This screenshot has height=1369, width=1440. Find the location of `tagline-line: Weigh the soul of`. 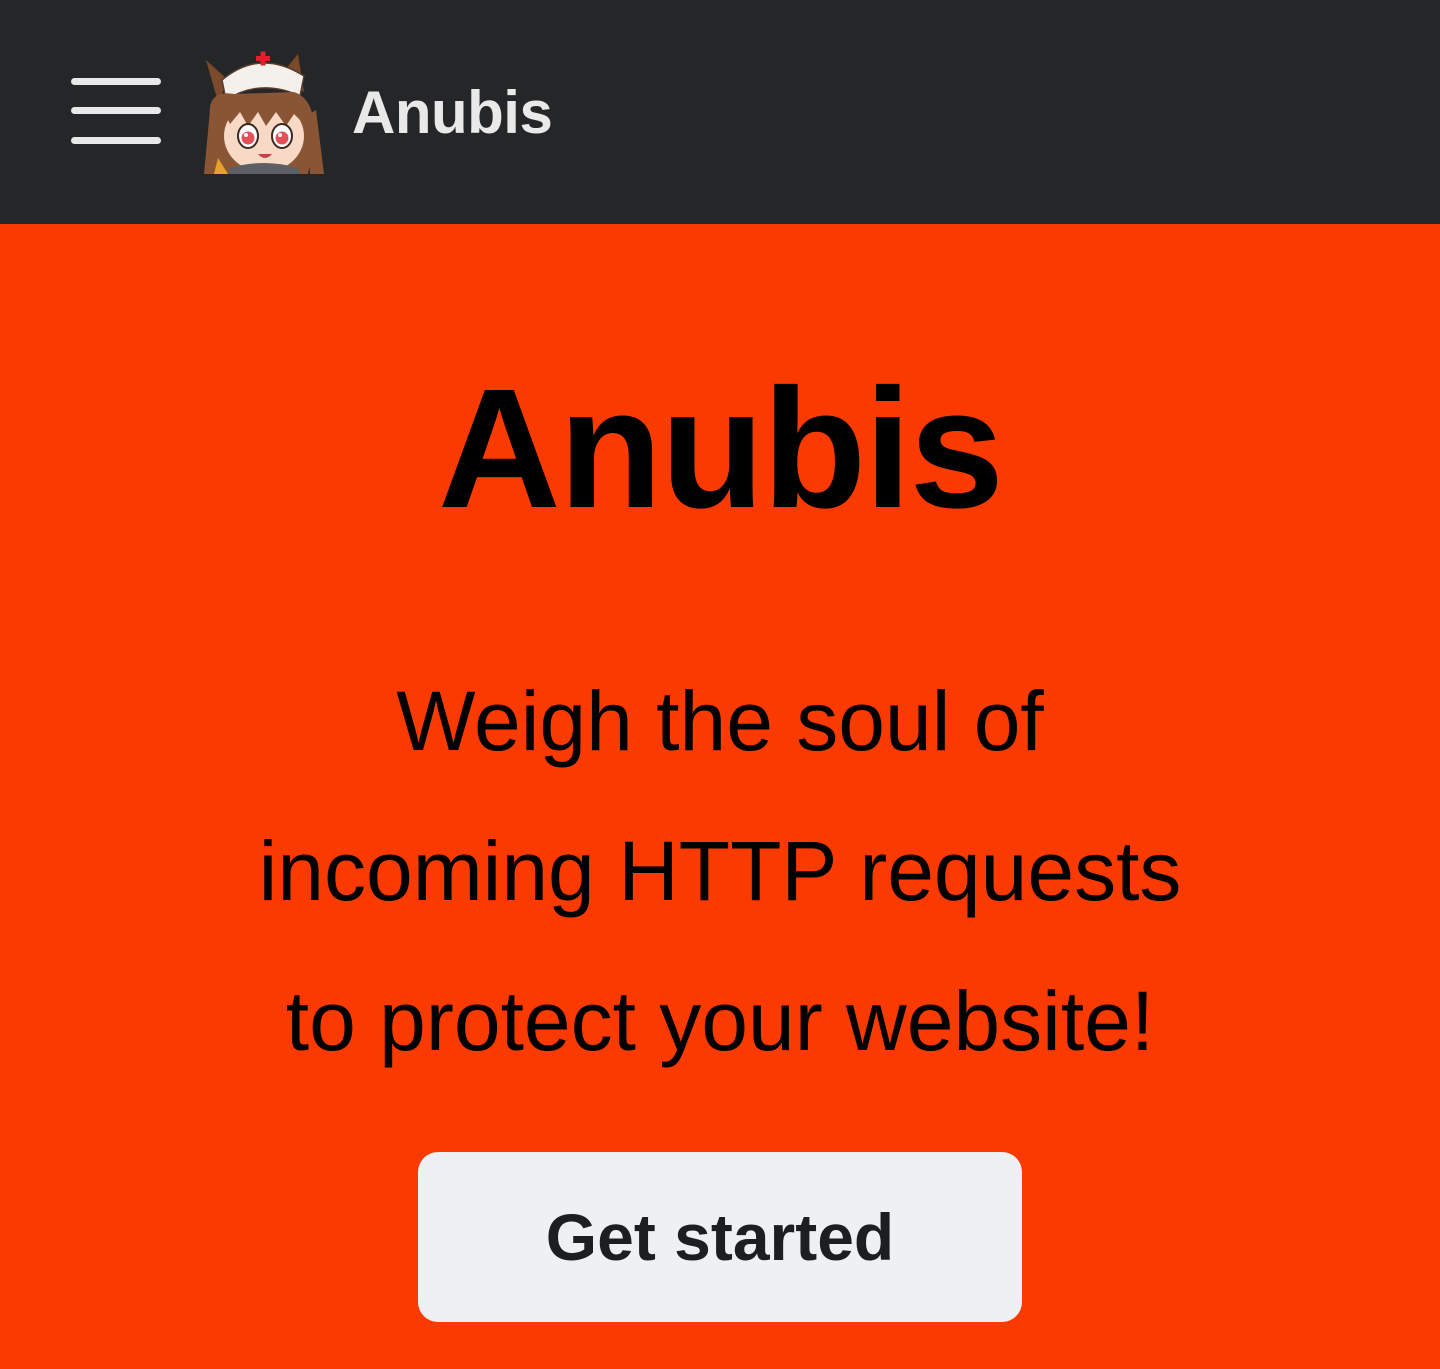

tagline-line: Weigh the soul of is located at coordinates (720, 721).